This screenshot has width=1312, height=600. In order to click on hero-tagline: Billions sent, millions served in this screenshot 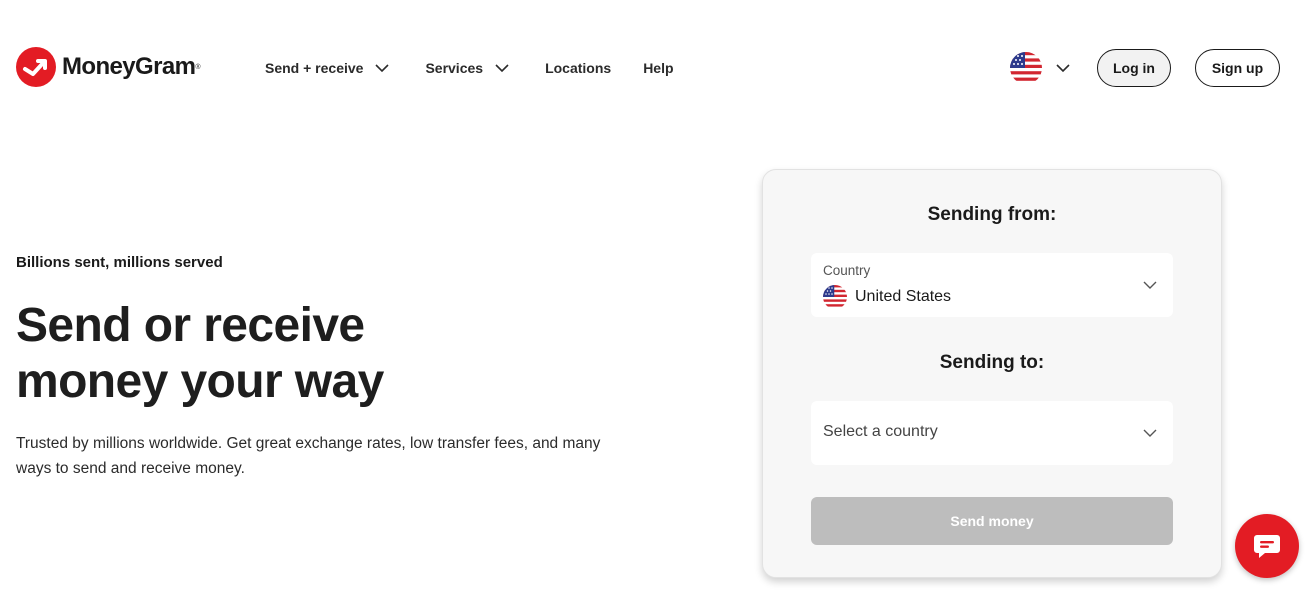, I will do `click(119, 262)`.